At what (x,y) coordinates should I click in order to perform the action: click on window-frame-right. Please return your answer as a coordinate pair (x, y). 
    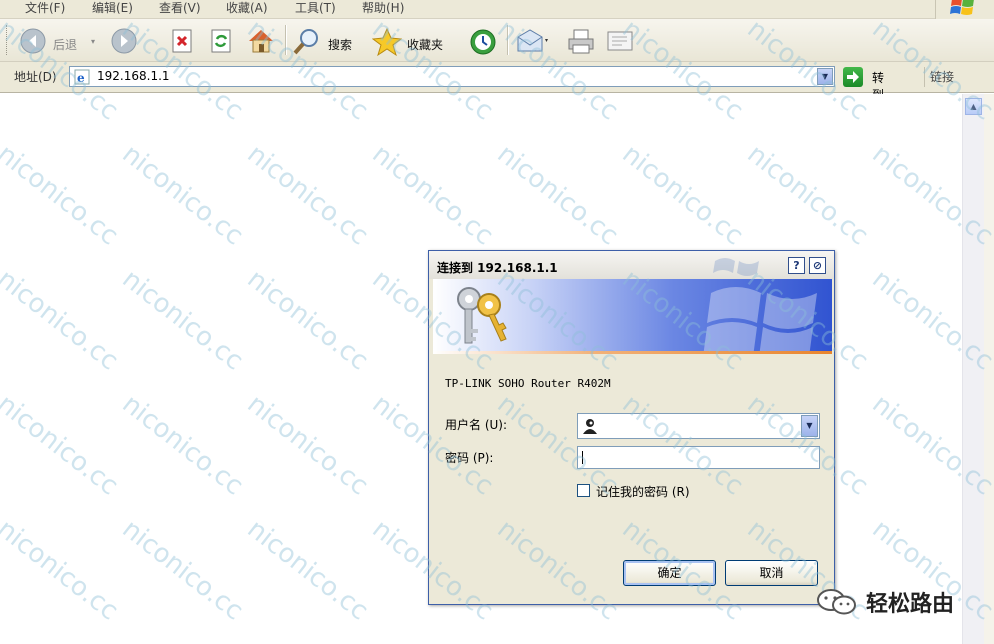
    Looking at the image, I should click on (989, 369).